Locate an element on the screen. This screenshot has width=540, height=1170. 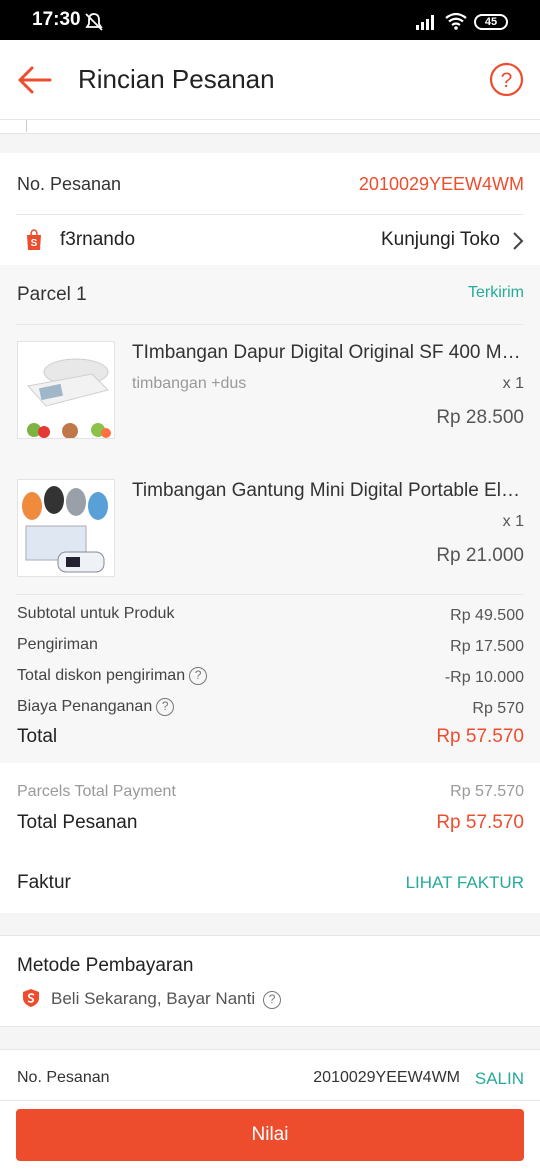
payment-method-name: Beli Sekarang, Bayar Nanti is located at coordinates (153, 998).